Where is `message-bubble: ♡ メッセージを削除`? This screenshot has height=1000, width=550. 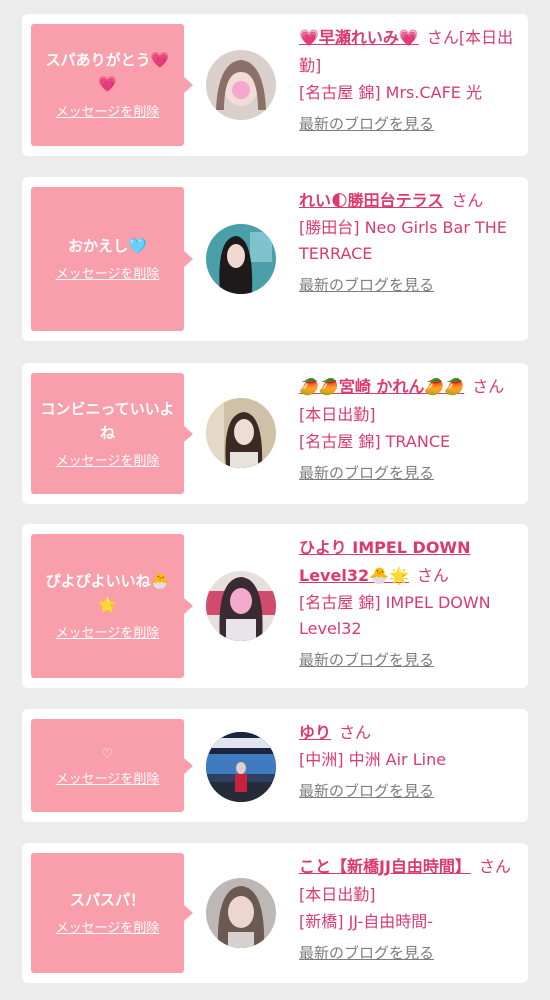 message-bubble: ♡ メッセージを削除 is located at coordinates (112, 765).